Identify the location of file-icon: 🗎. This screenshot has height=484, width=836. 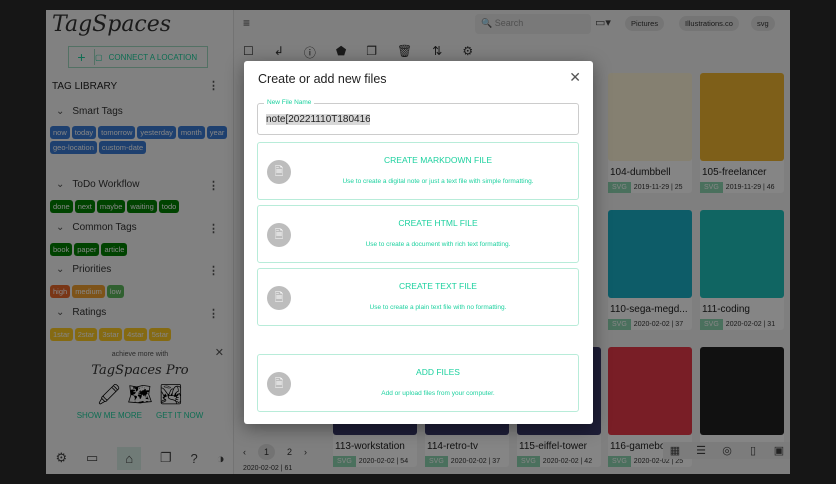
(279, 172).